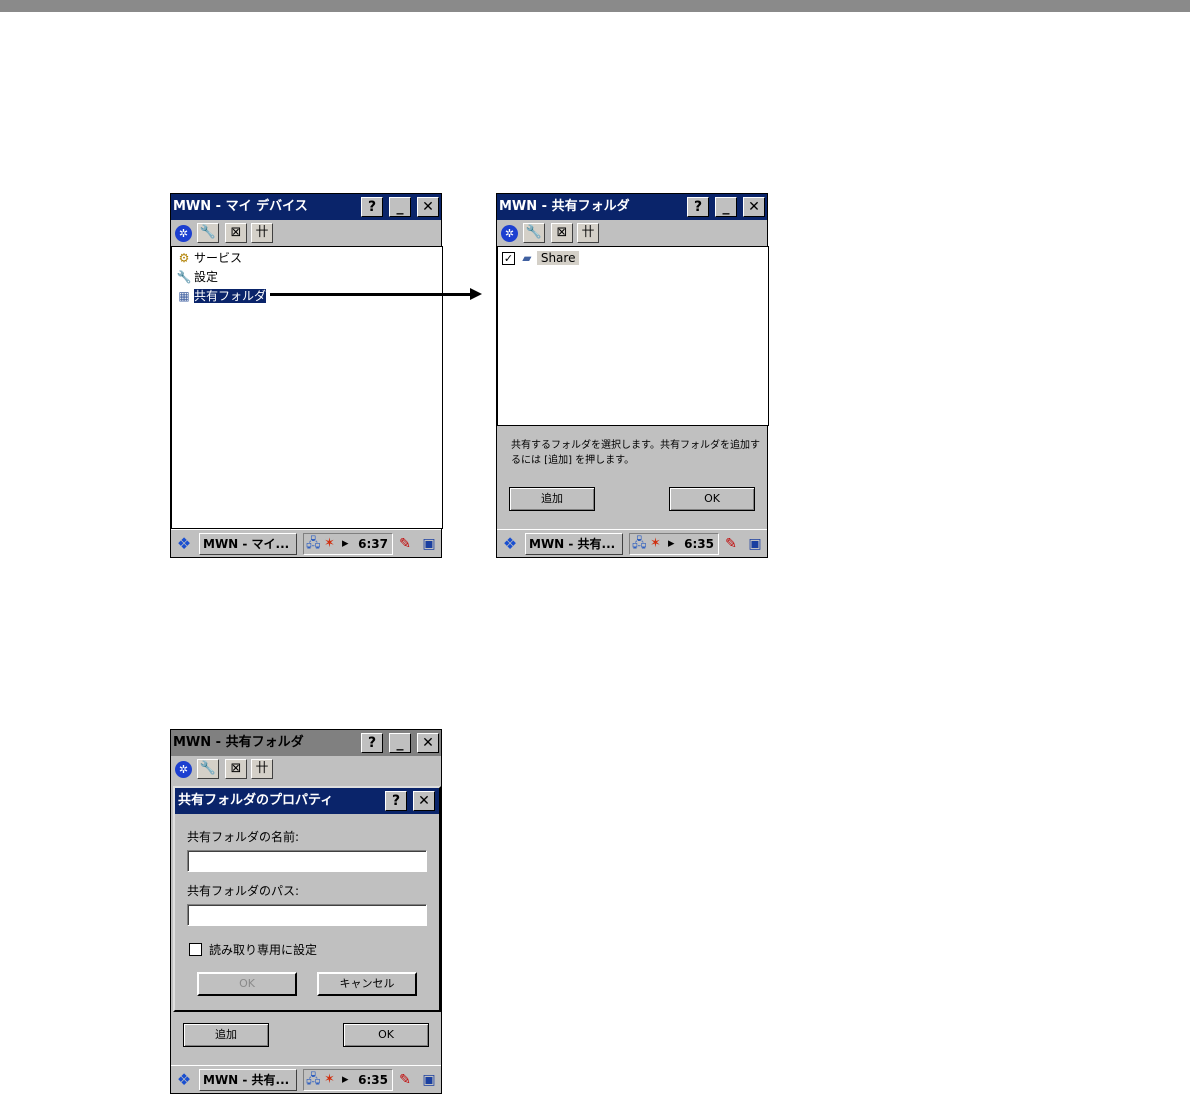  I want to click on list-item-services: ⚙ サービス, so click(209, 258).